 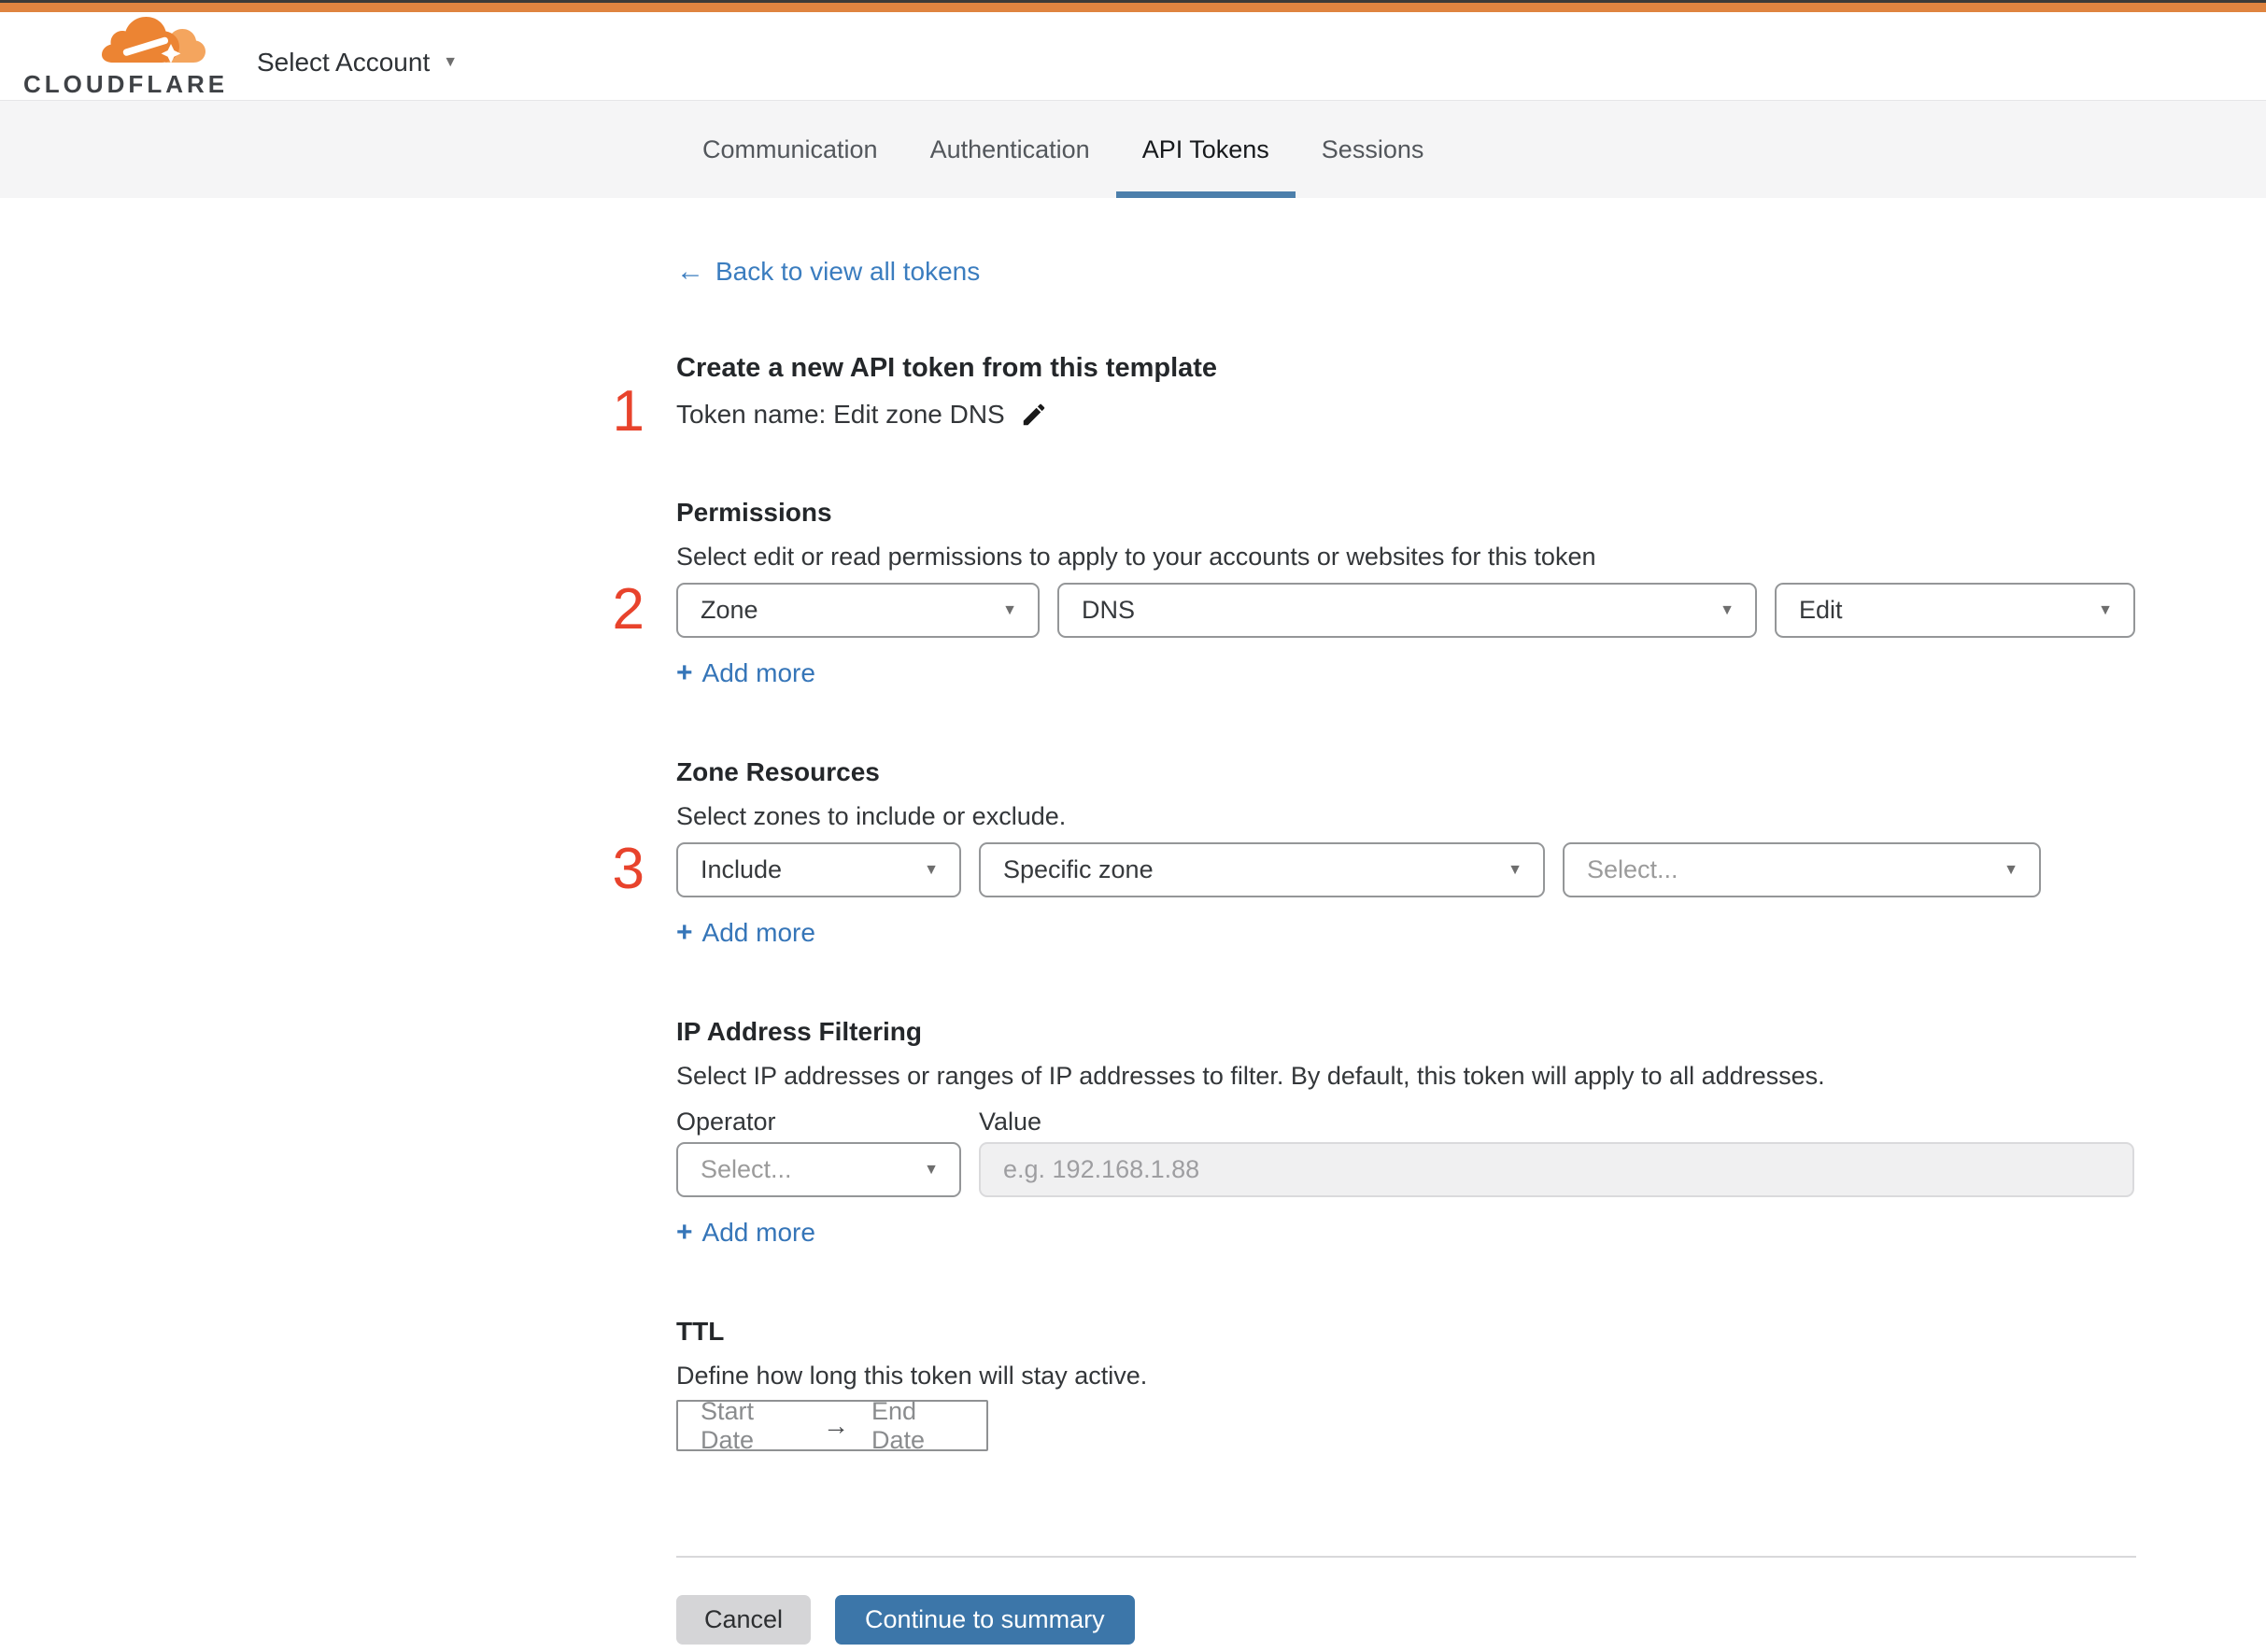 I want to click on brand-accent-bar, so click(x=1133, y=7).